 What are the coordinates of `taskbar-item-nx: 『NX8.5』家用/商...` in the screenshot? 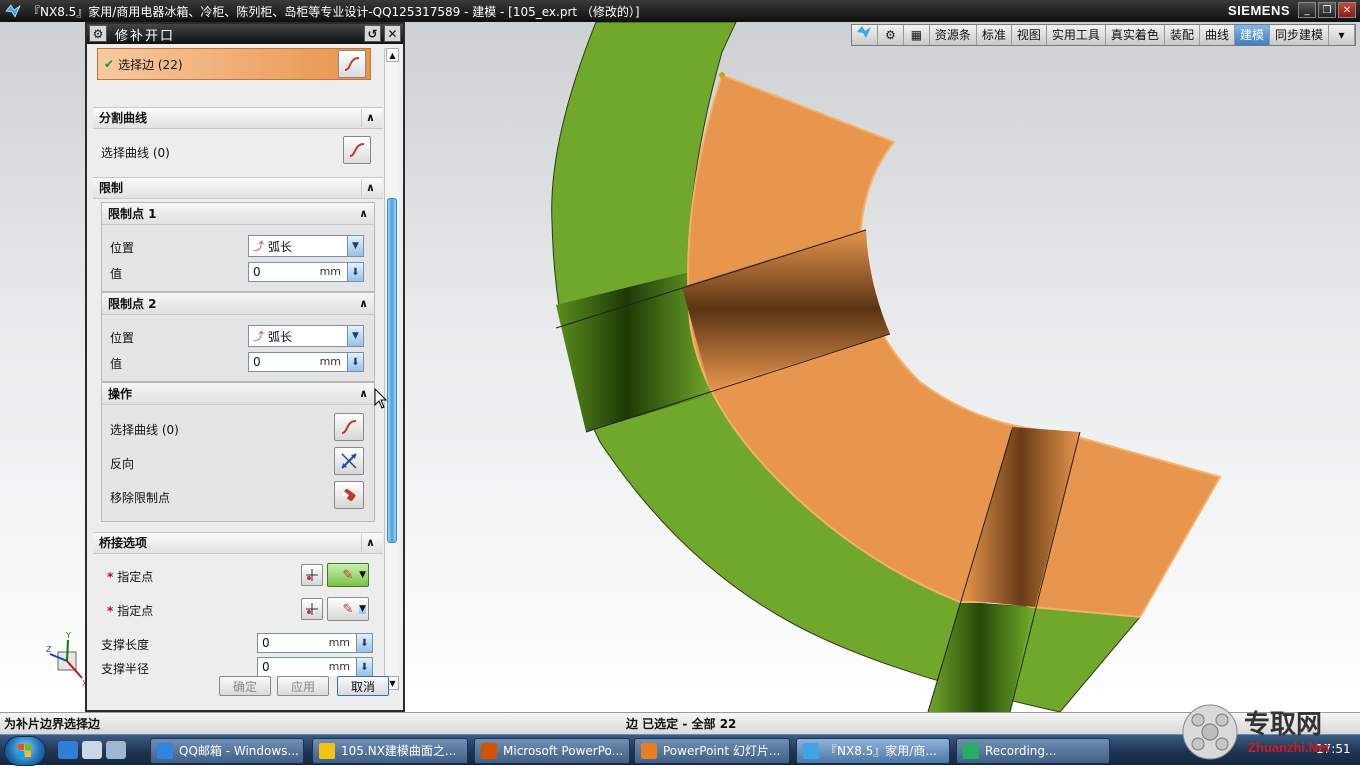 It's located at (873, 751).